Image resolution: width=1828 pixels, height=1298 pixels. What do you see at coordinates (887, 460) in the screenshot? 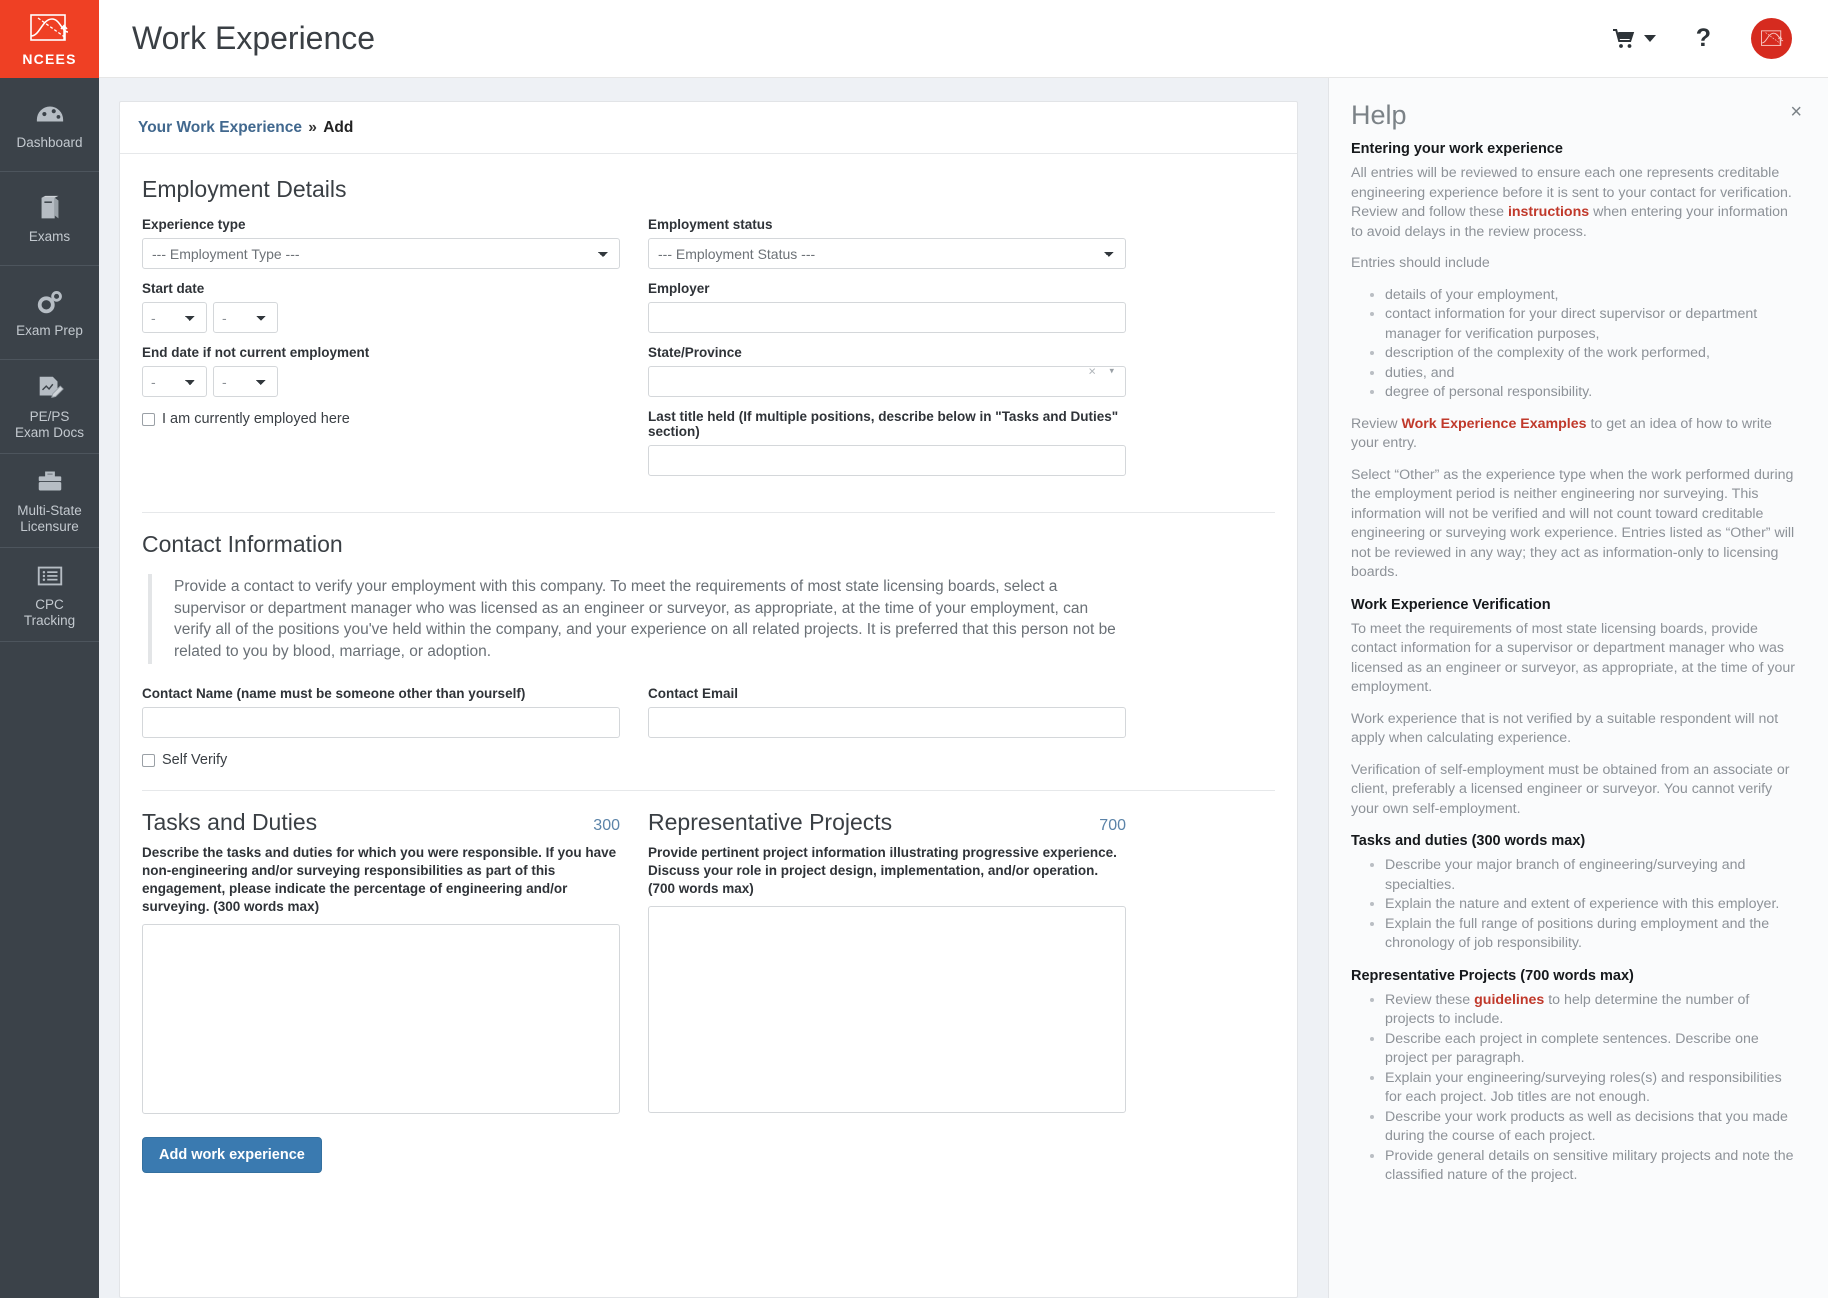
I see `last-title-input` at bounding box center [887, 460].